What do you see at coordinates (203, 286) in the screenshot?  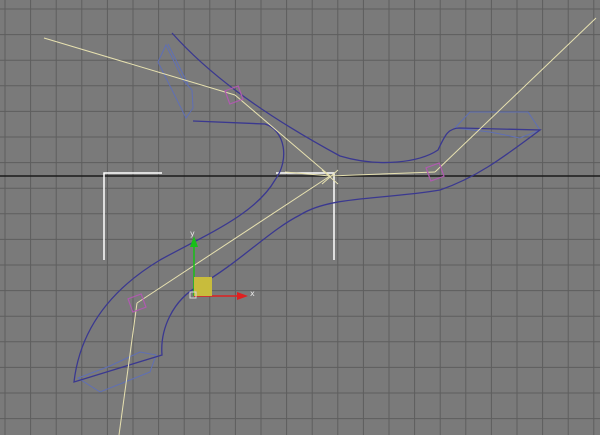 I see `gizmo-xy-plane` at bounding box center [203, 286].